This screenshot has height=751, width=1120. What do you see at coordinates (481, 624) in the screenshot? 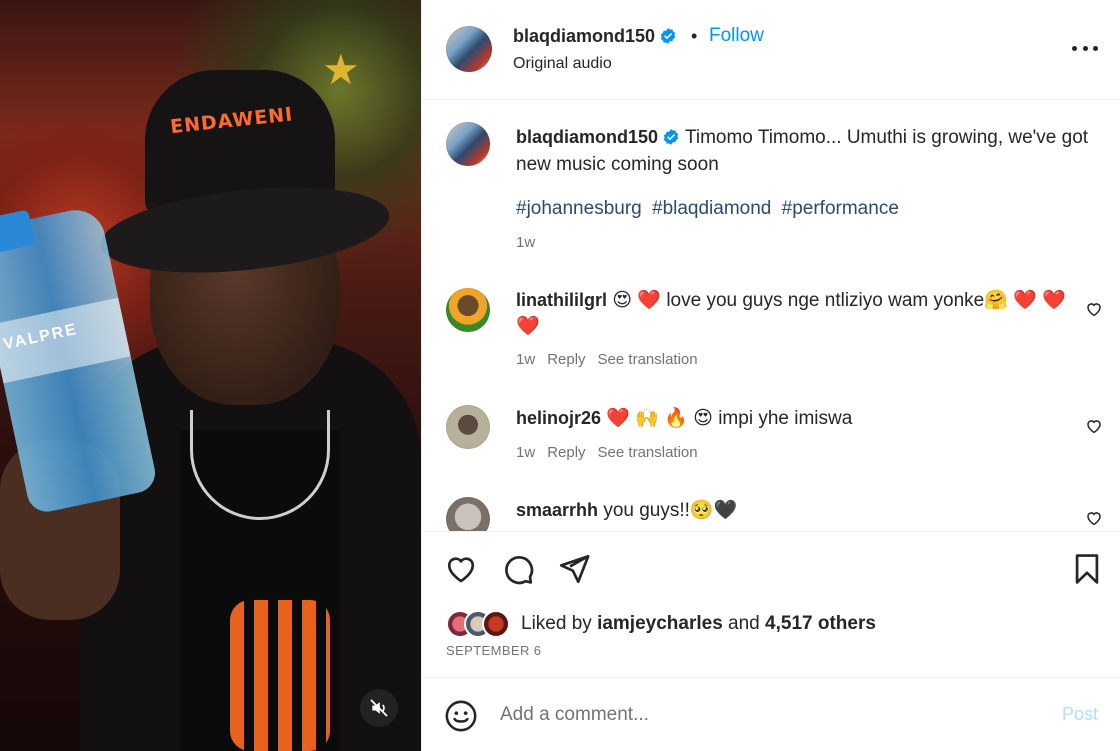
I see `liked-by-avatars` at bounding box center [481, 624].